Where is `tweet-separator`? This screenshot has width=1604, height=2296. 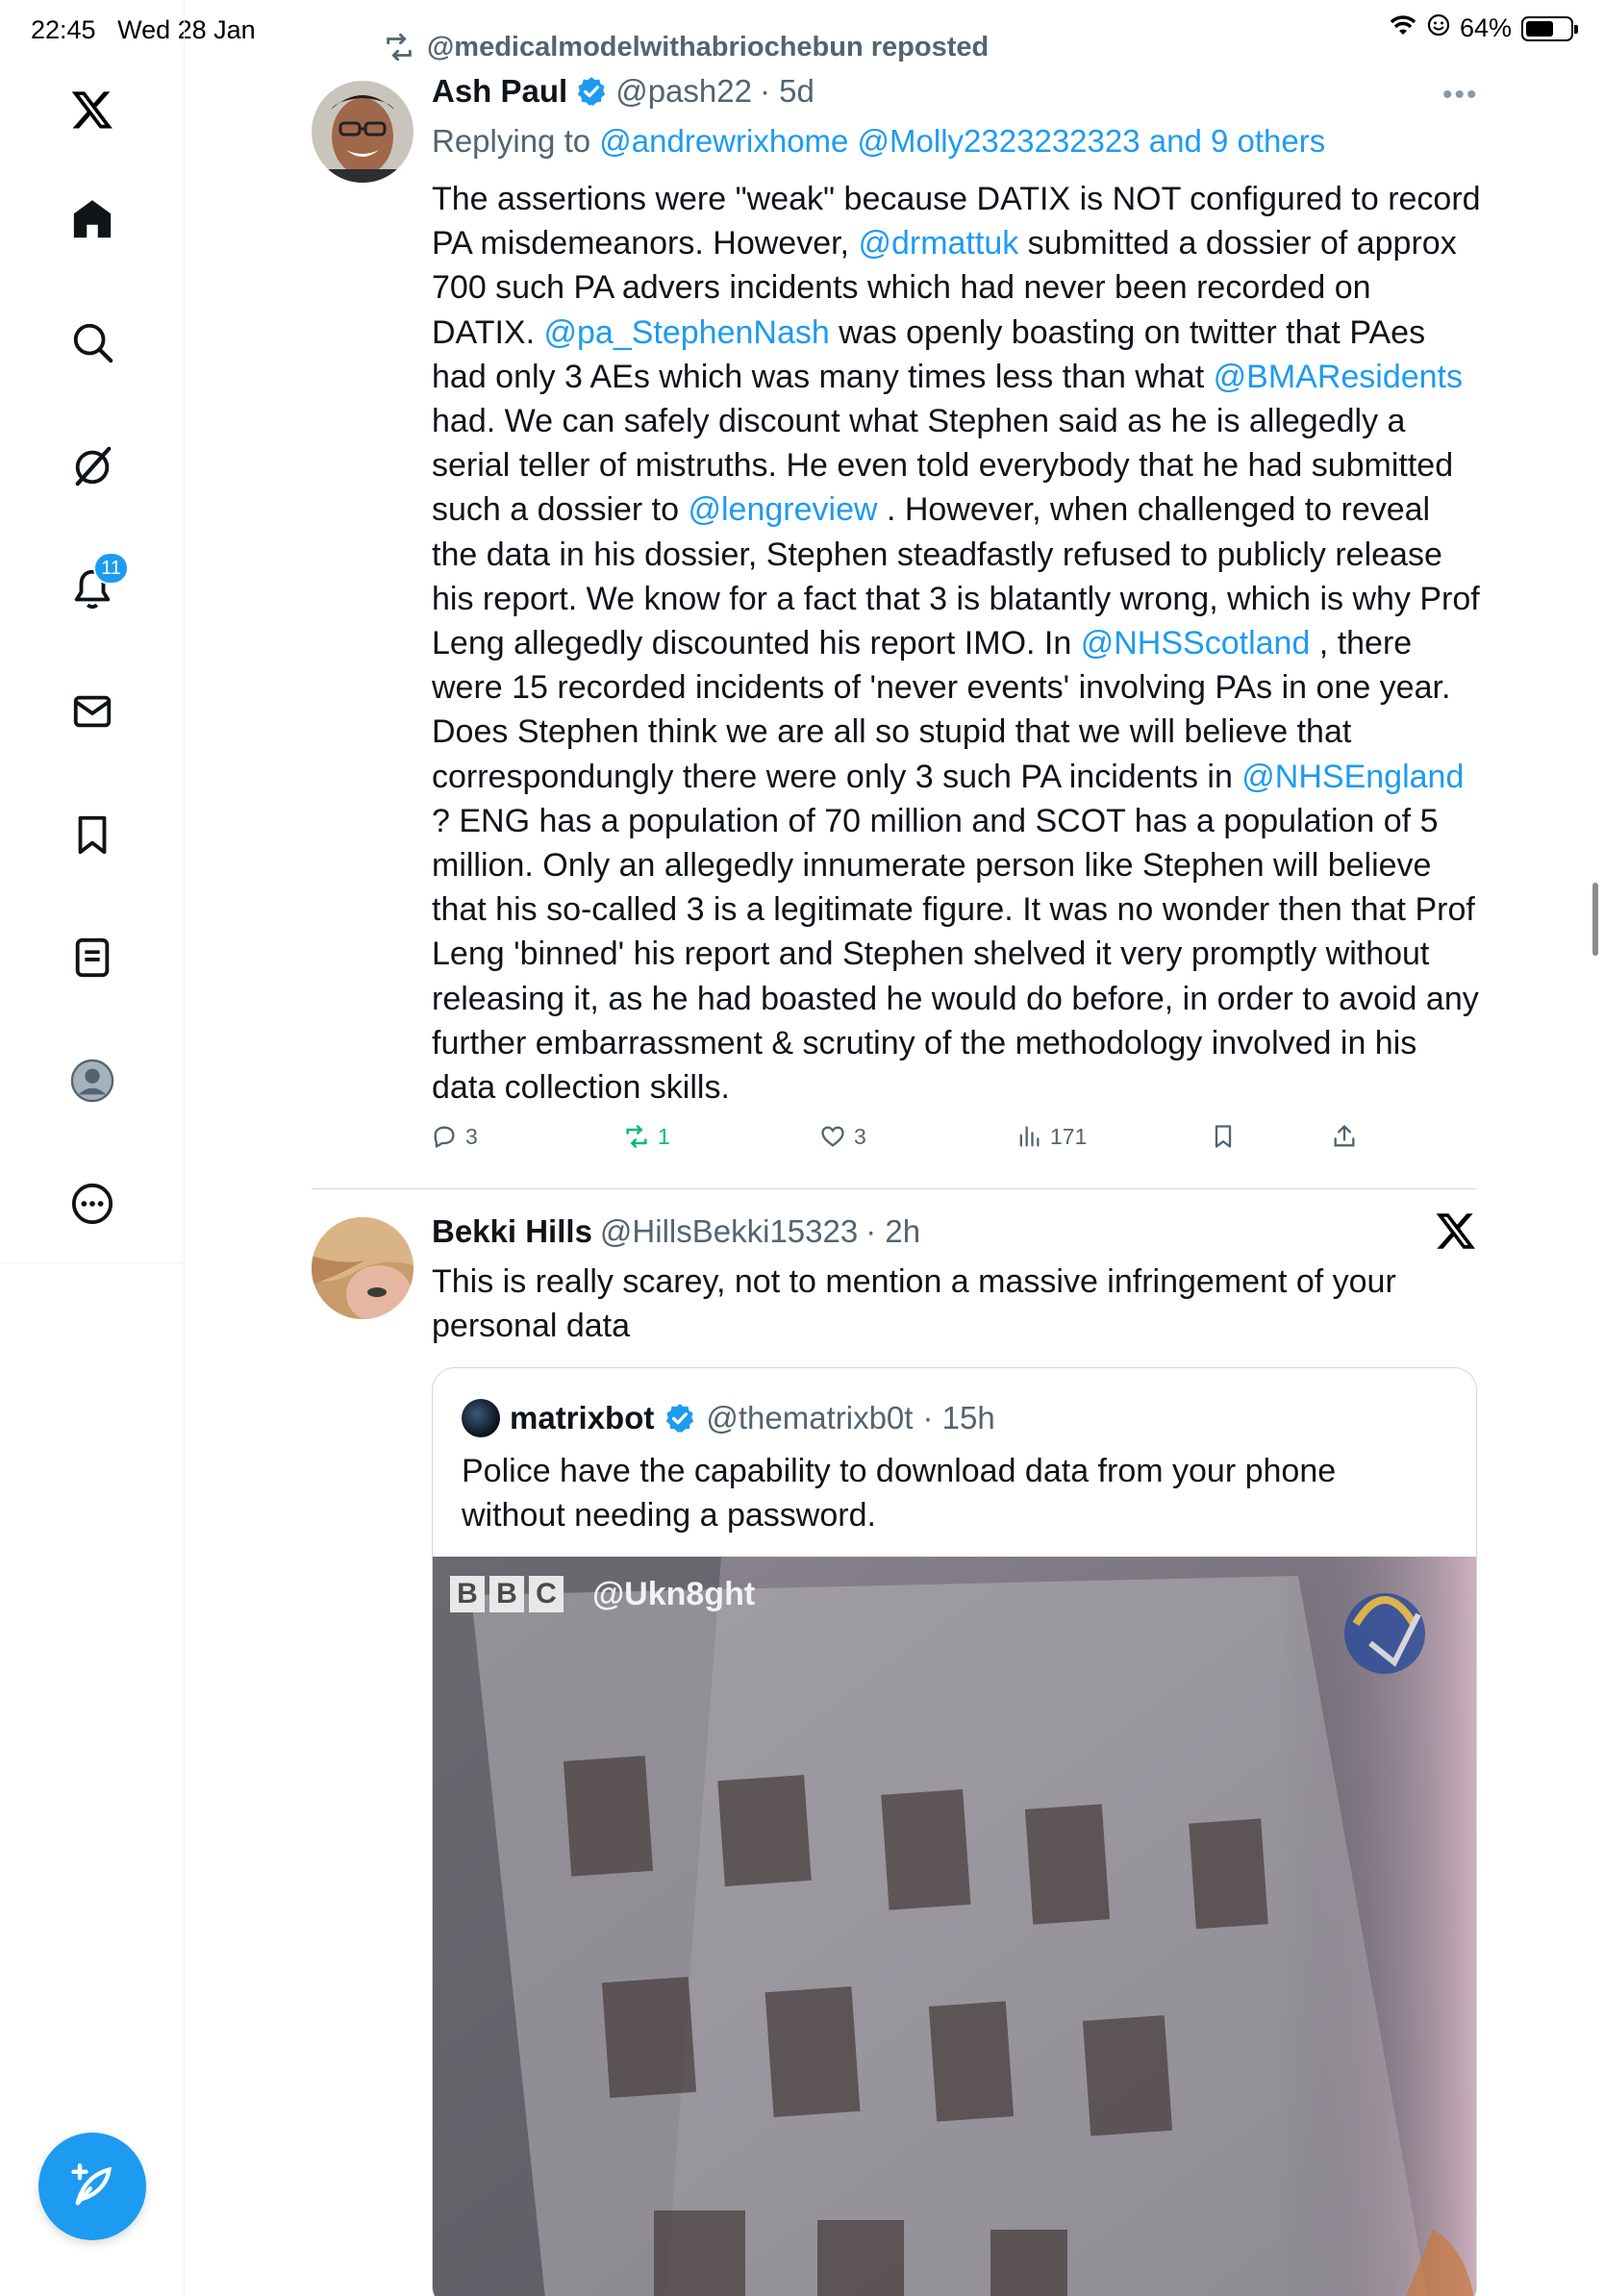 tweet-separator is located at coordinates (894, 1188).